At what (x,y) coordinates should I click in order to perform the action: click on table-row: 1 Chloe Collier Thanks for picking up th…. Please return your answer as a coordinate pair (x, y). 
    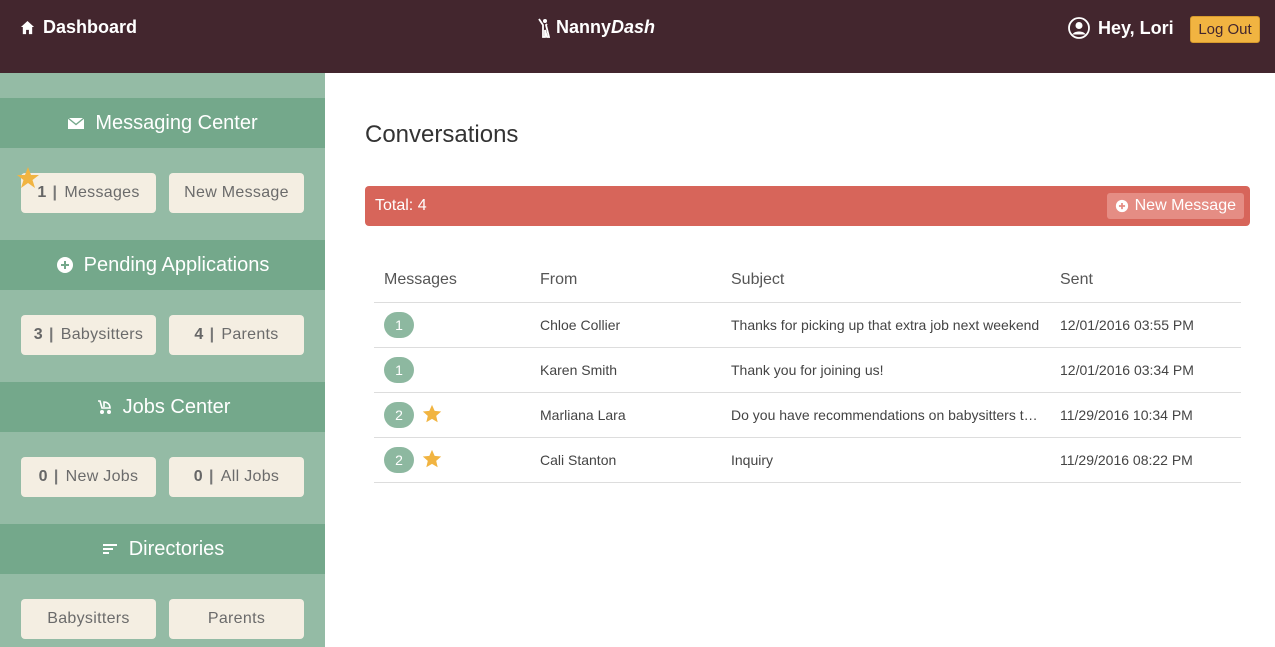
    Looking at the image, I should click on (807, 325).